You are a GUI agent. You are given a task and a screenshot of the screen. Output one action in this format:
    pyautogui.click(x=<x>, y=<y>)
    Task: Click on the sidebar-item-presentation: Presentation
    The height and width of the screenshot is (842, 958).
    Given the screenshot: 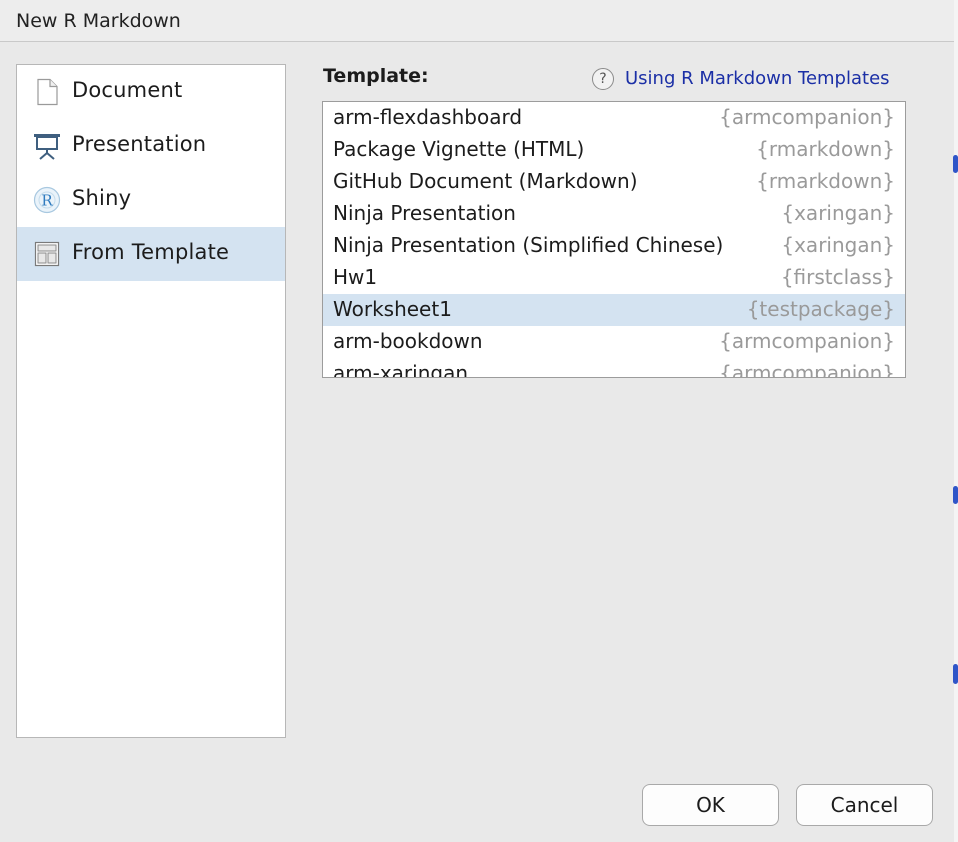 What is the action you would take?
    pyautogui.click(x=151, y=146)
    